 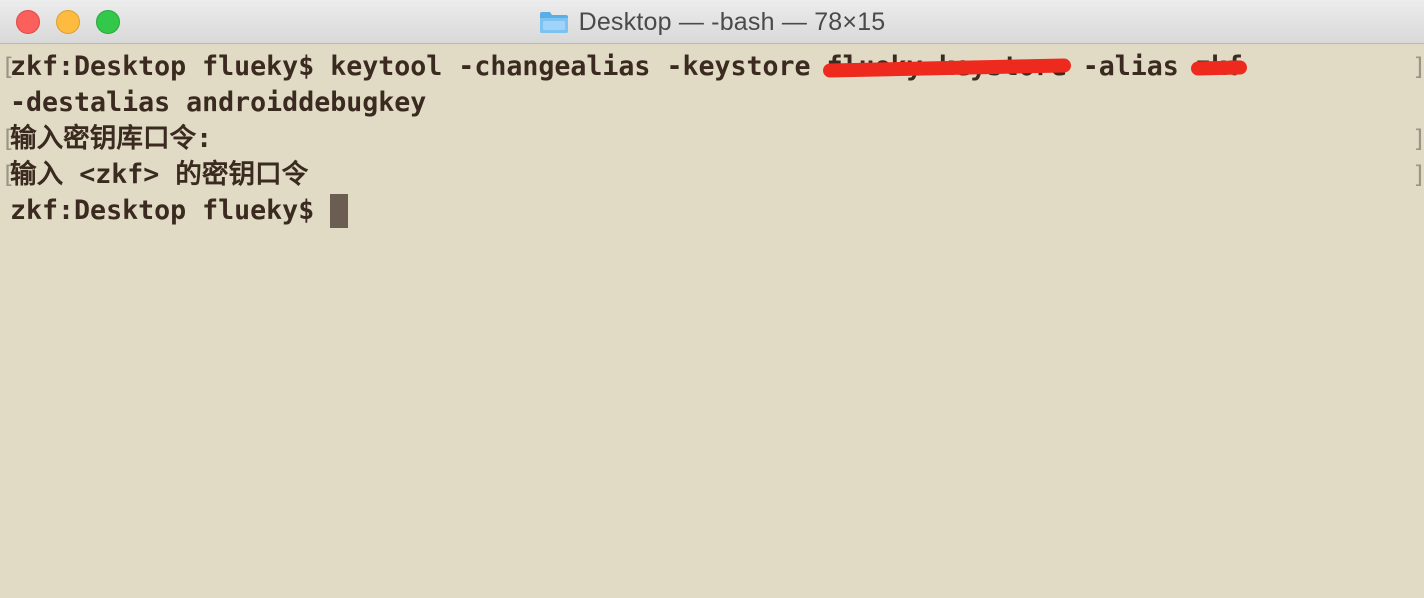 I want to click on window-title-group: Desktop — -bash — 78×15, so click(x=712, y=22).